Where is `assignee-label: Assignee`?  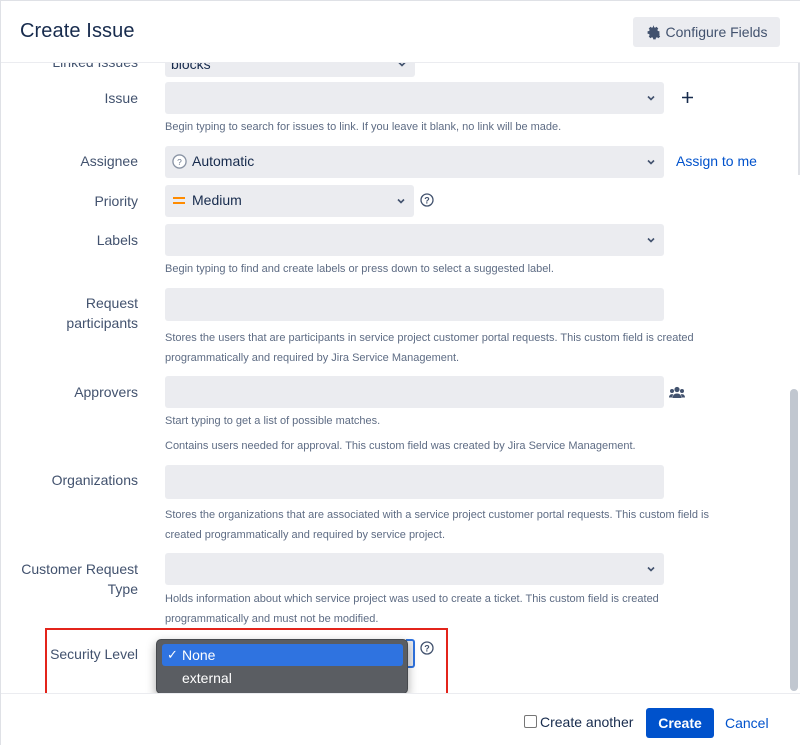 assignee-label: Assignee is located at coordinates (109, 161).